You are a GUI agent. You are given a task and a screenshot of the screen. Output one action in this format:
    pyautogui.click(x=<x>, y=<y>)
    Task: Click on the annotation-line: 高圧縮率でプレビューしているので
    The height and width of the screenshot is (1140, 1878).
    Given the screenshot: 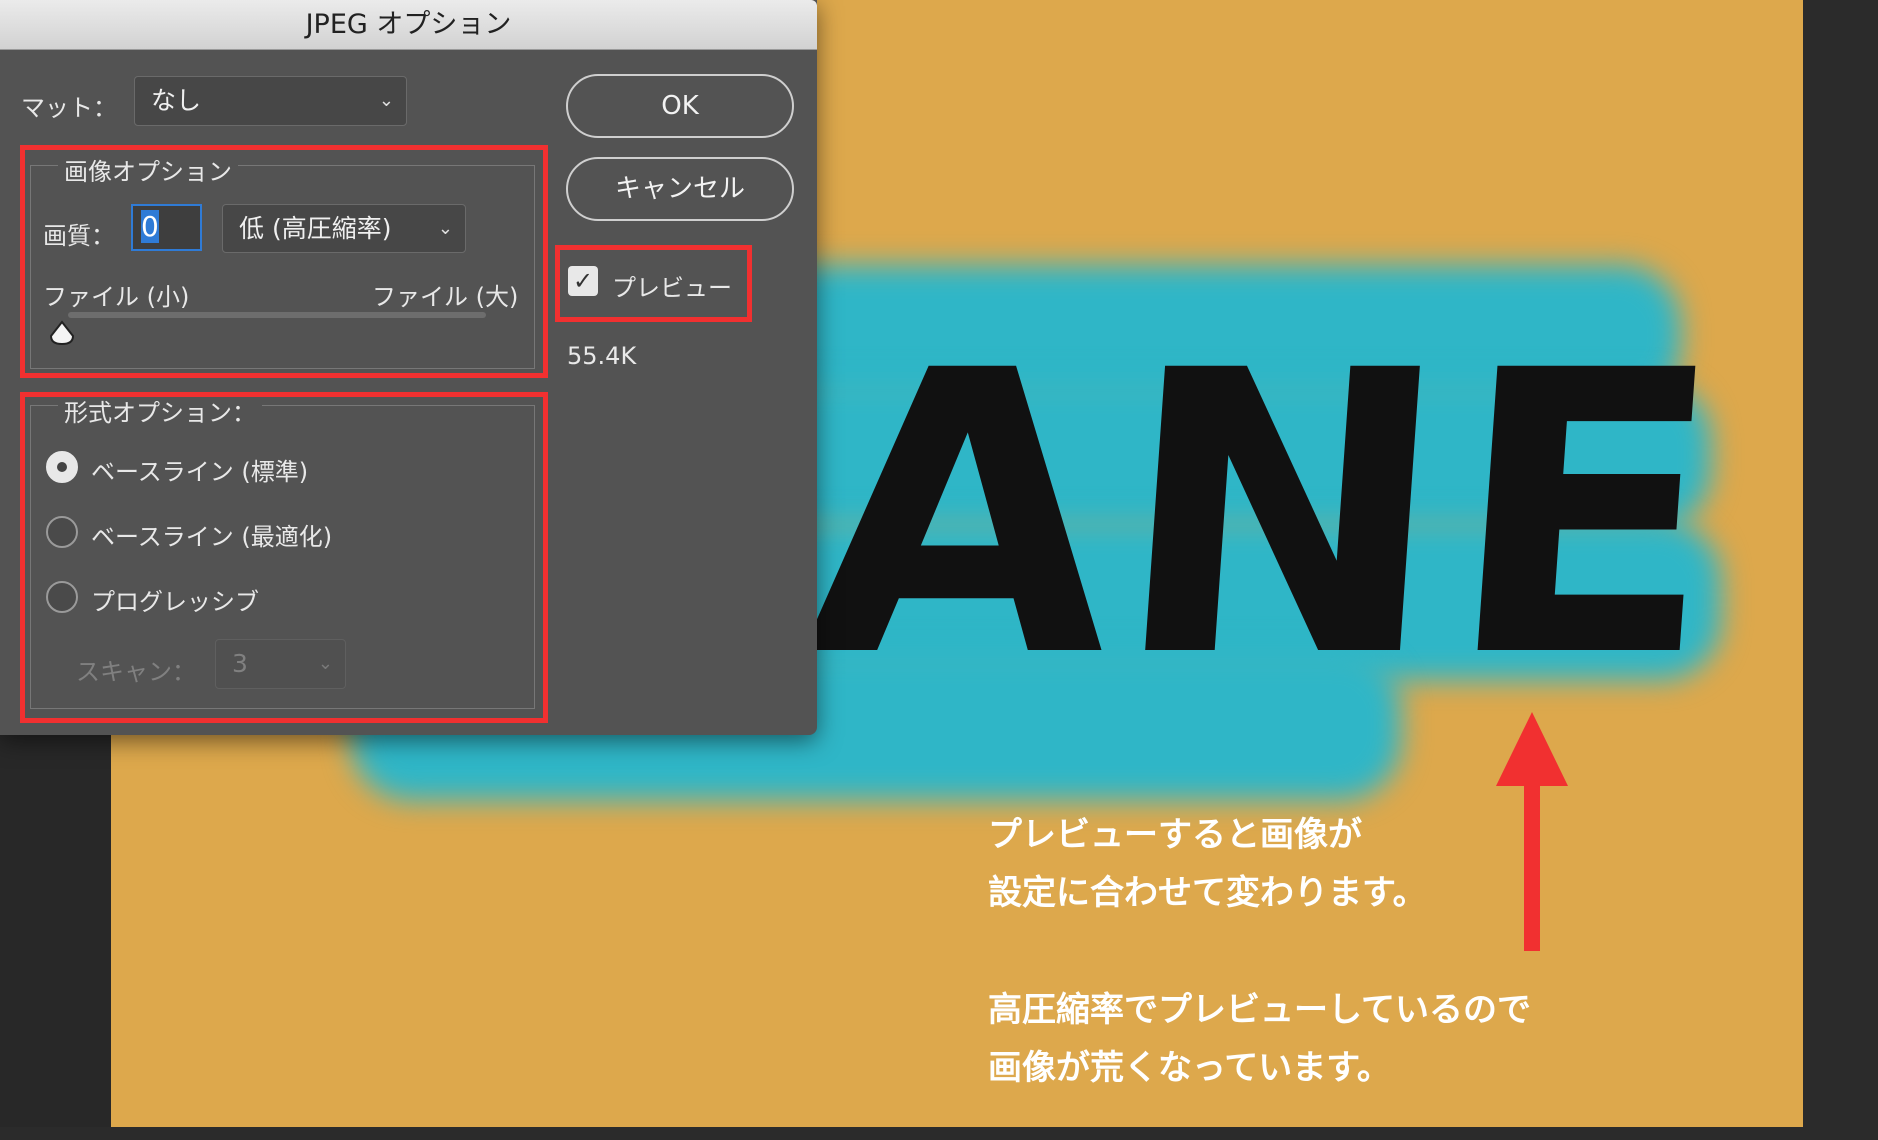 What is the action you would take?
    pyautogui.click(x=1259, y=1010)
    